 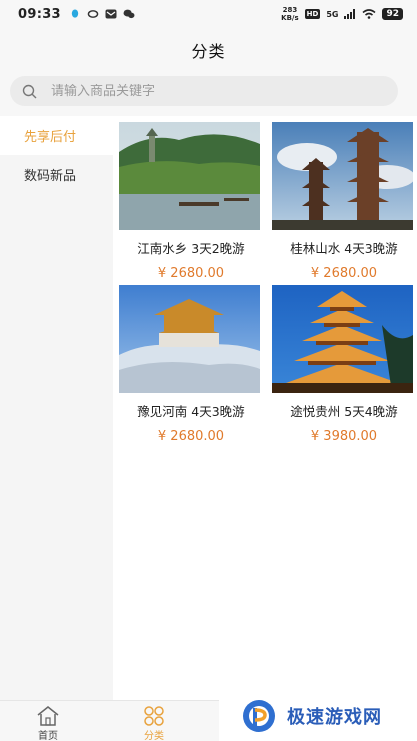 What do you see at coordinates (29, 91) in the screenshot?
I see `search-icon` at bounding box center [29, 91].